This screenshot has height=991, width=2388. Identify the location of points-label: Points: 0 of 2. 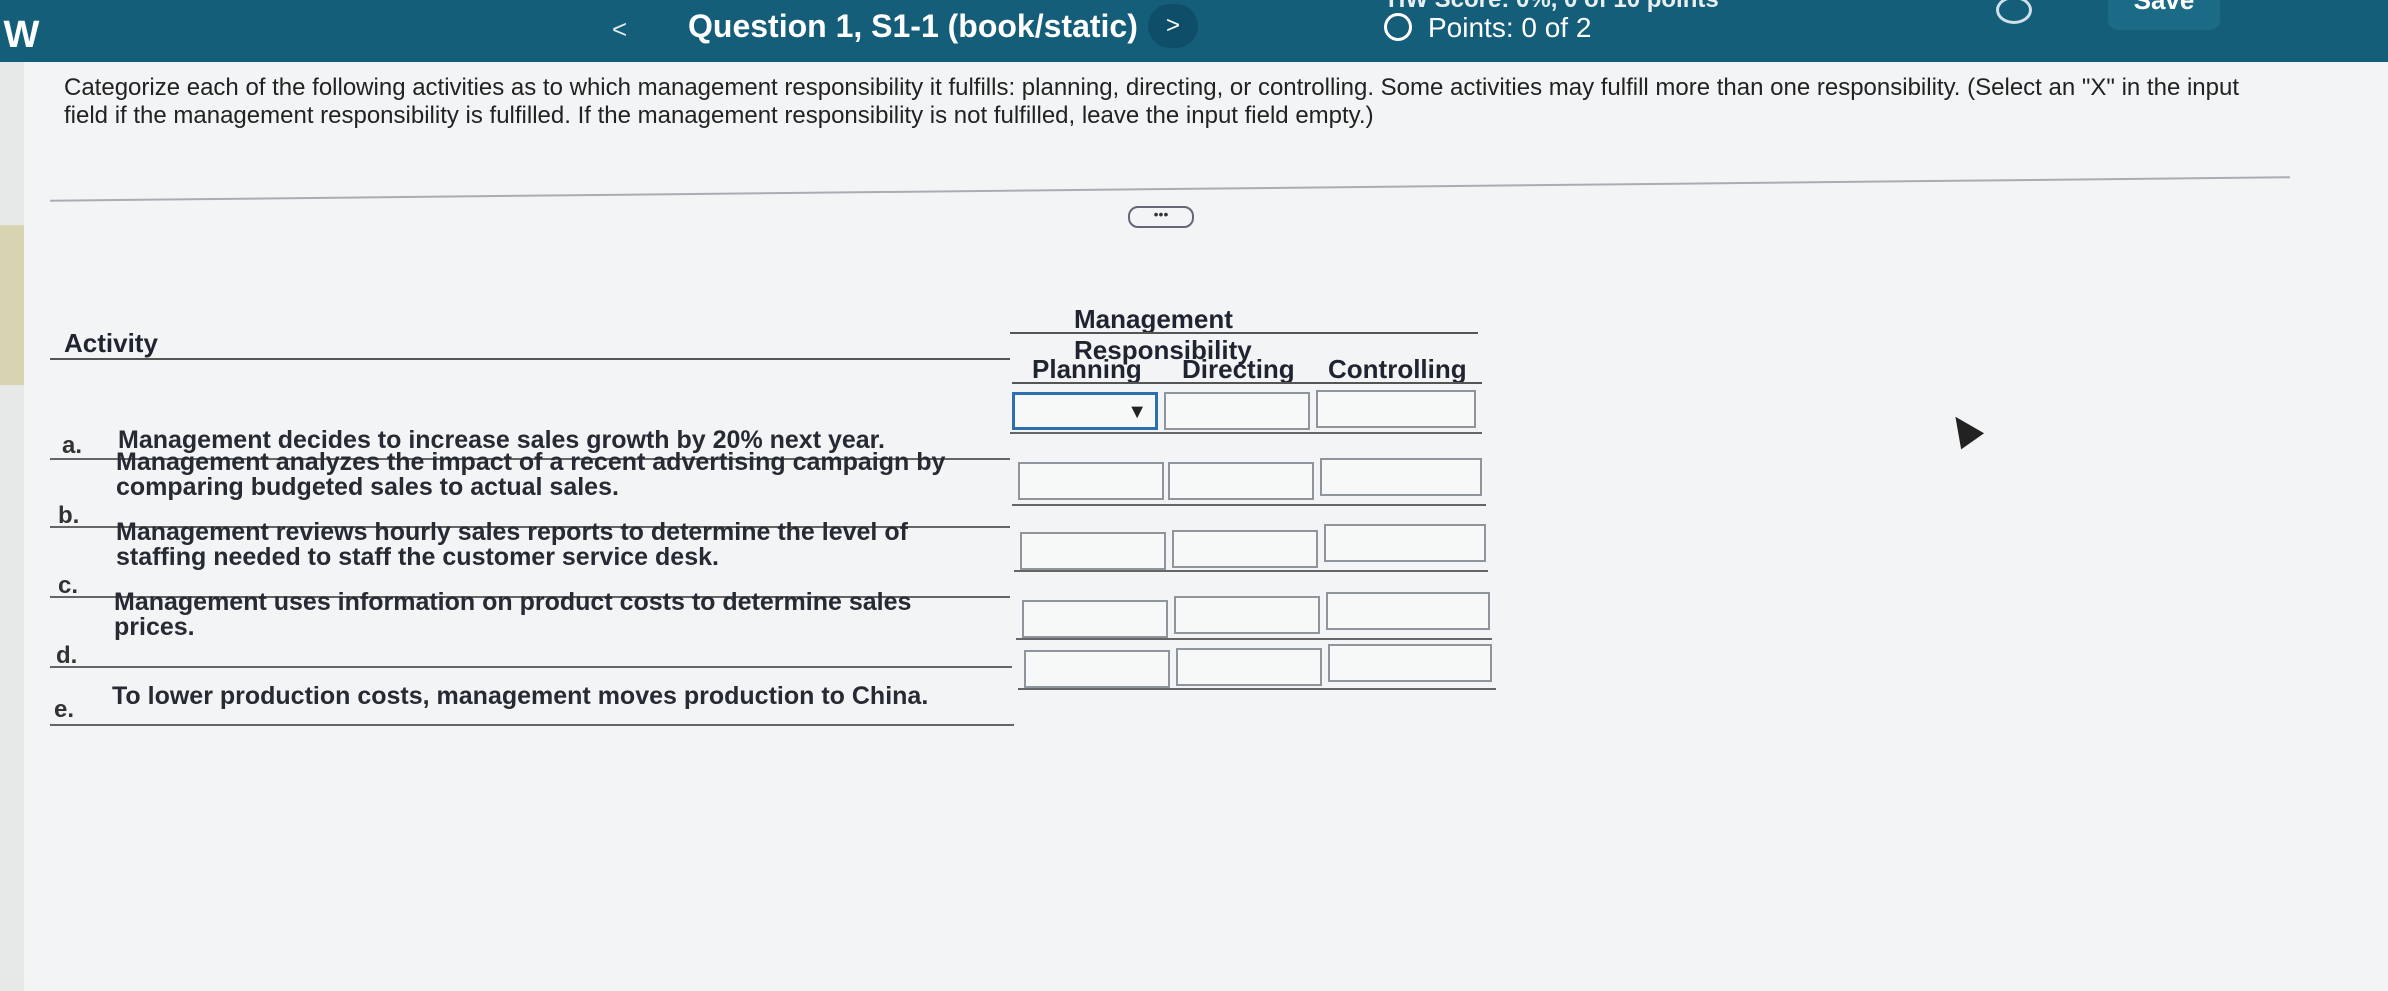
(1510, 27).